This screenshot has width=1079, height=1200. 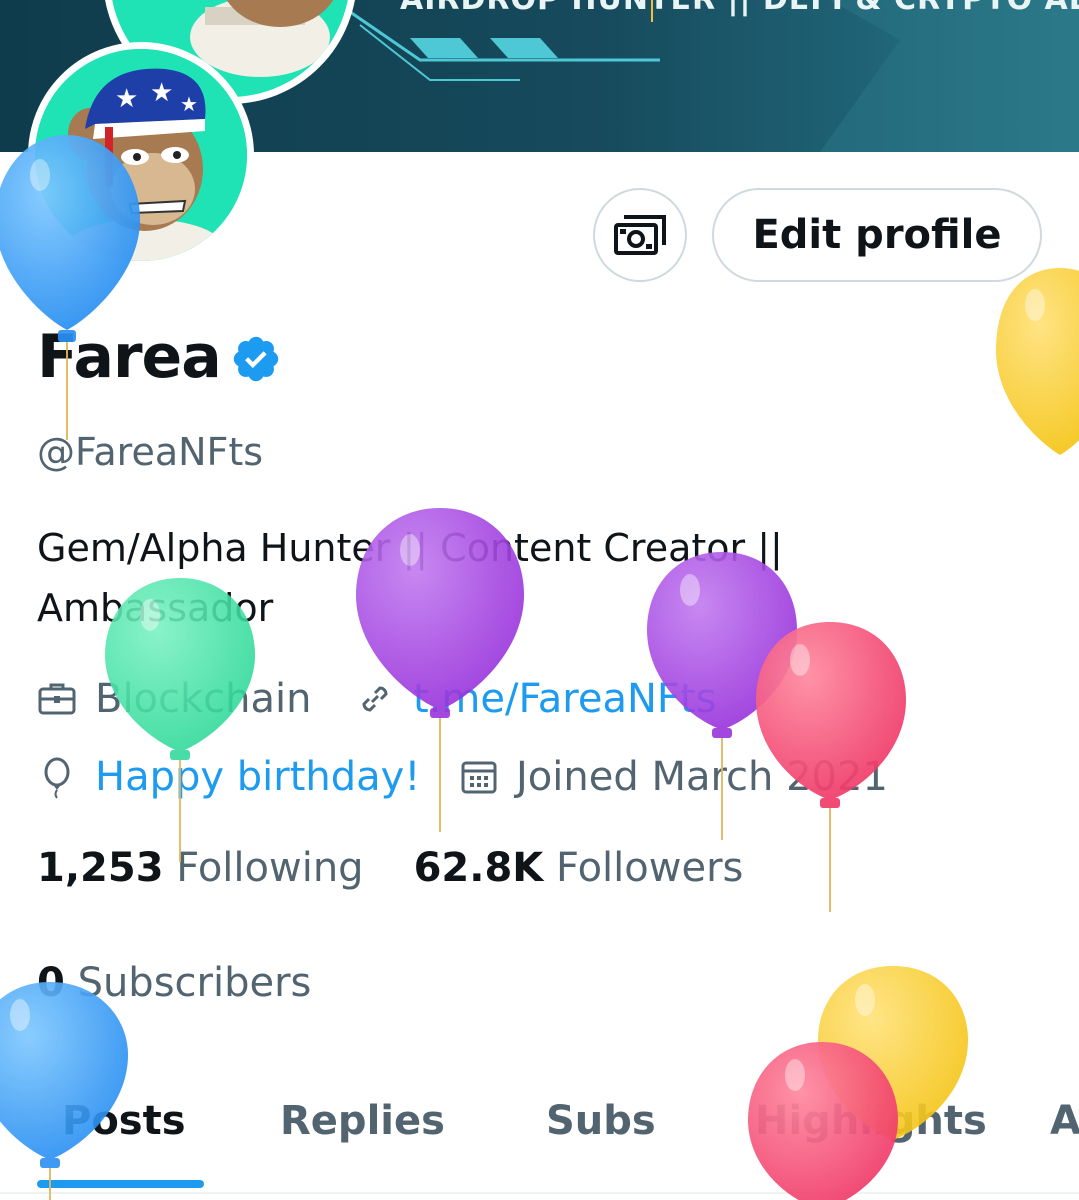 I want to click on profile-category: Blockchain, so click(x=174, y=699).